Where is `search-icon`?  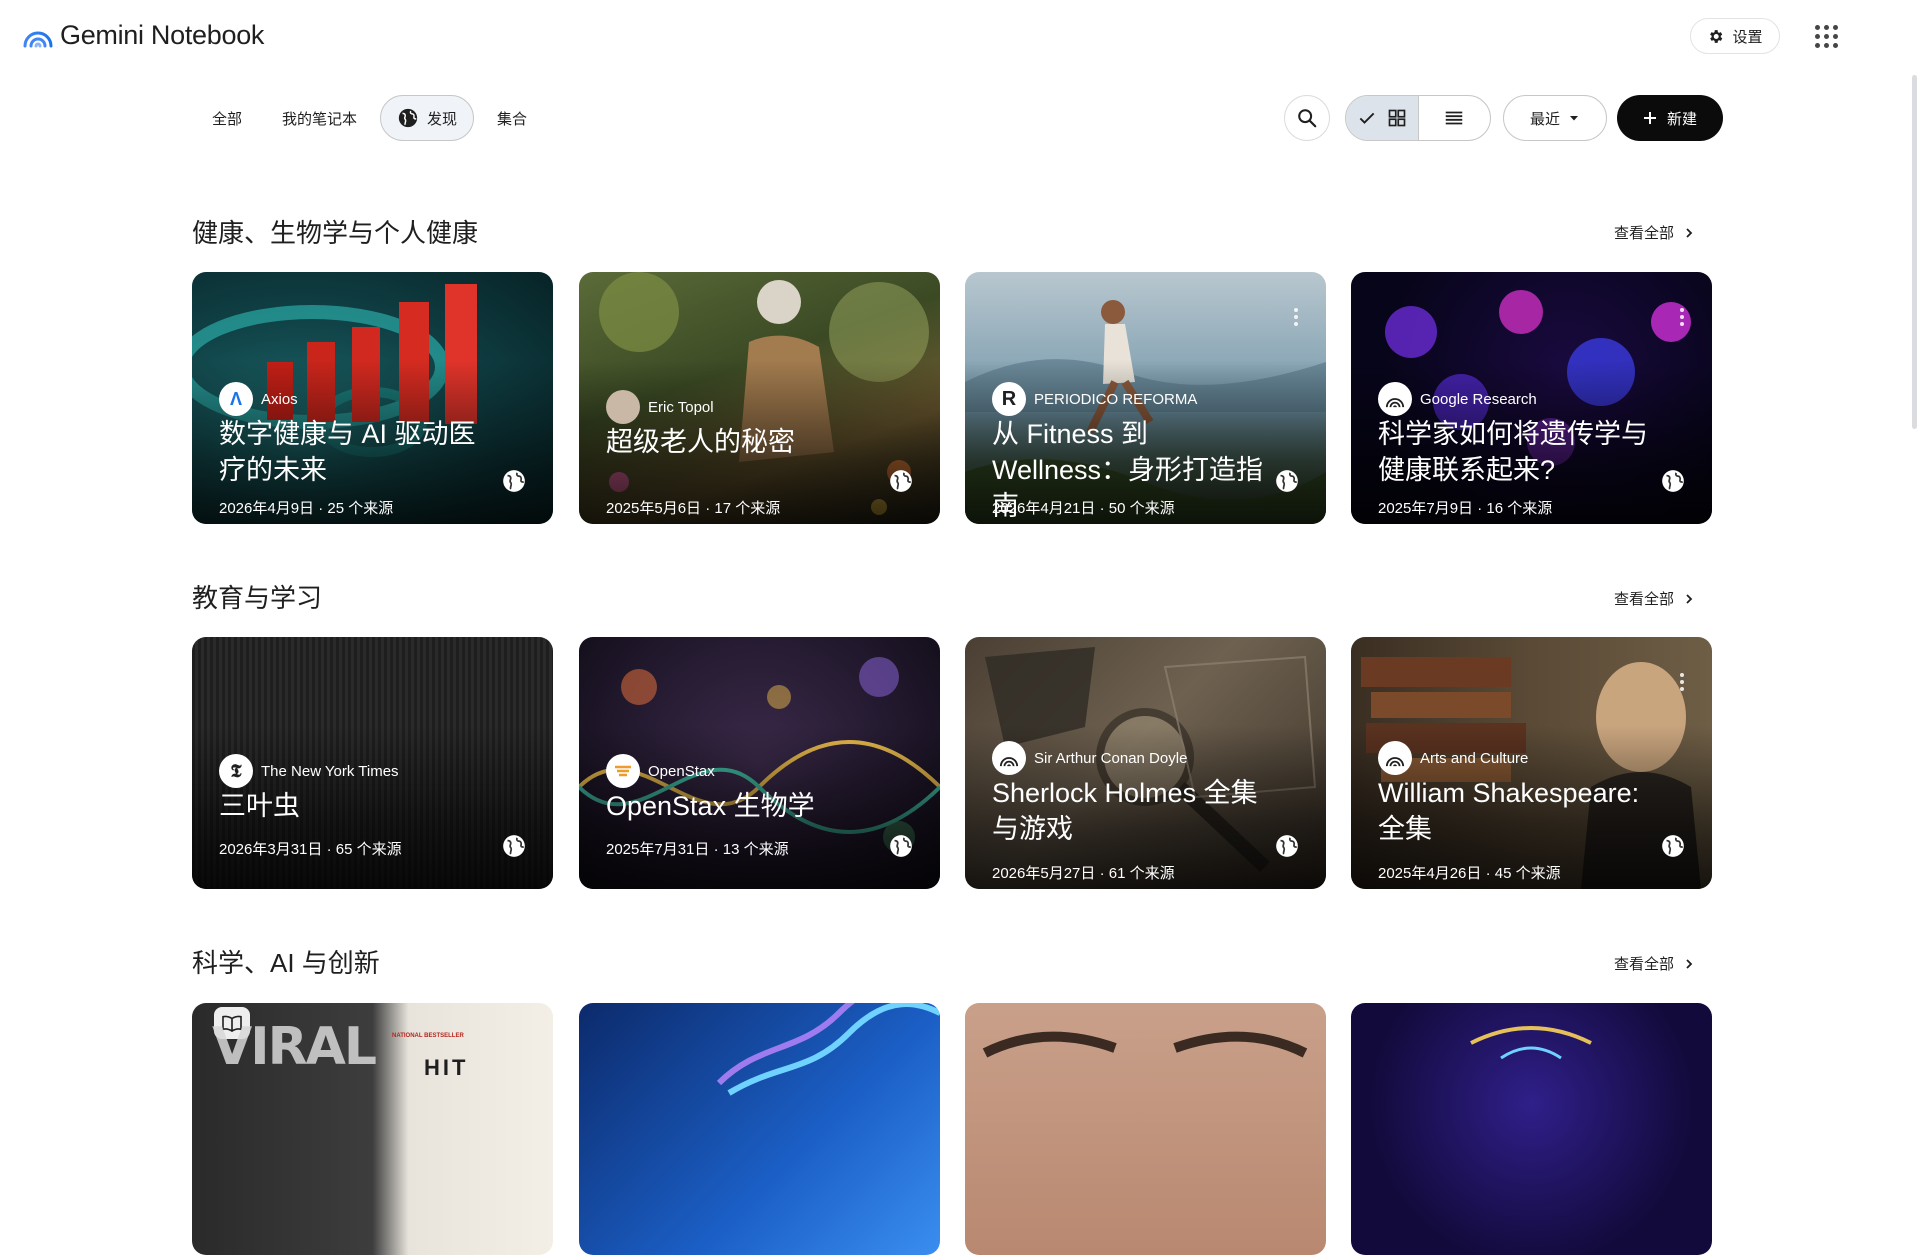
search-icon is located at coordinates (1307, 118).